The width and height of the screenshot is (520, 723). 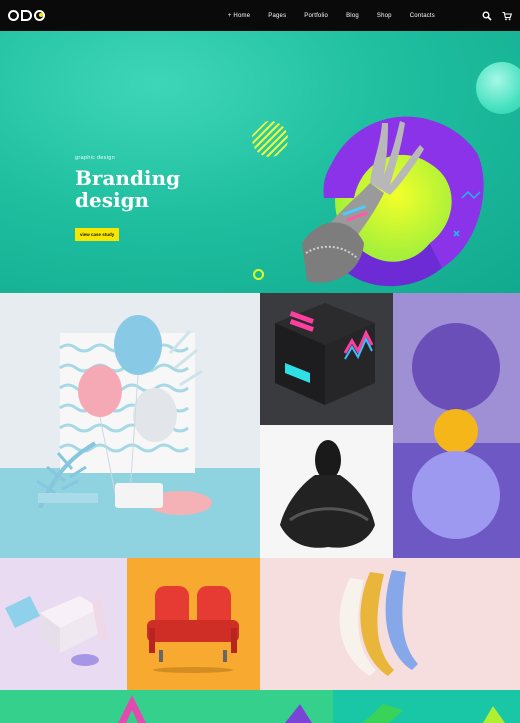 I want to click on cart-icon, so click(x=507, y=16).